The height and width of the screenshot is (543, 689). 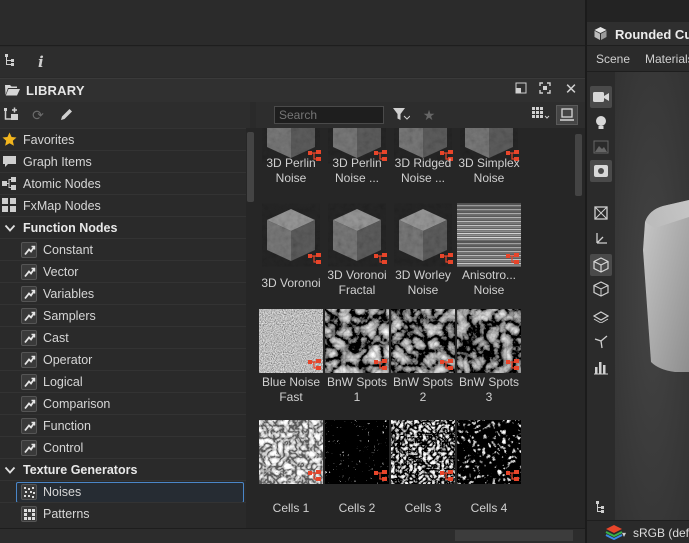 What do you see at coordinates (68, 360) in the screenshot?
I see `tree-item-label: Operator` at bounding box center [68, 360].